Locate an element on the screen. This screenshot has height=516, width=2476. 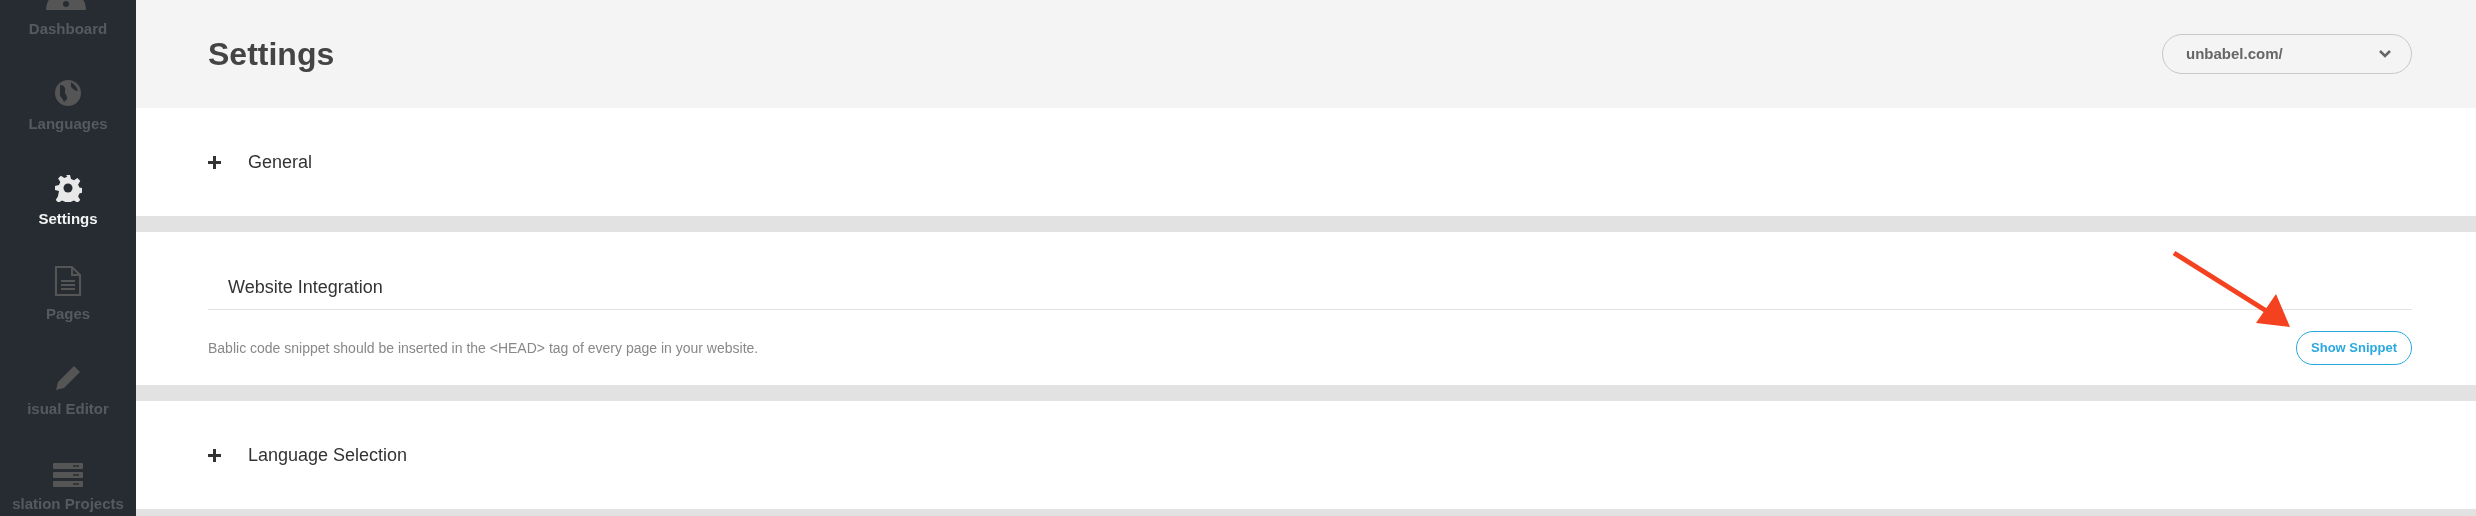
section-header: General is located at coordinates (260, 162).